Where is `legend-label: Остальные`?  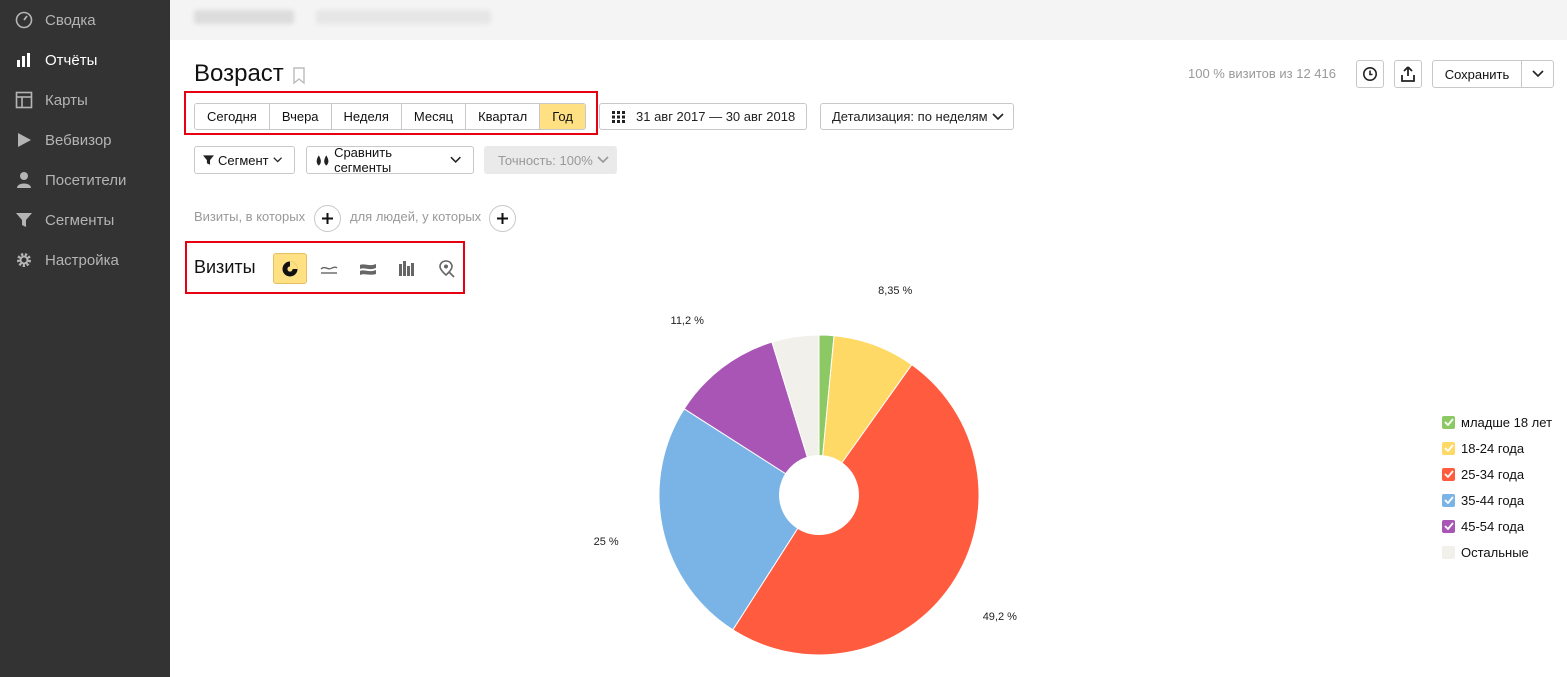
legend-label: Остальные is located at coordinates (1495, 552).